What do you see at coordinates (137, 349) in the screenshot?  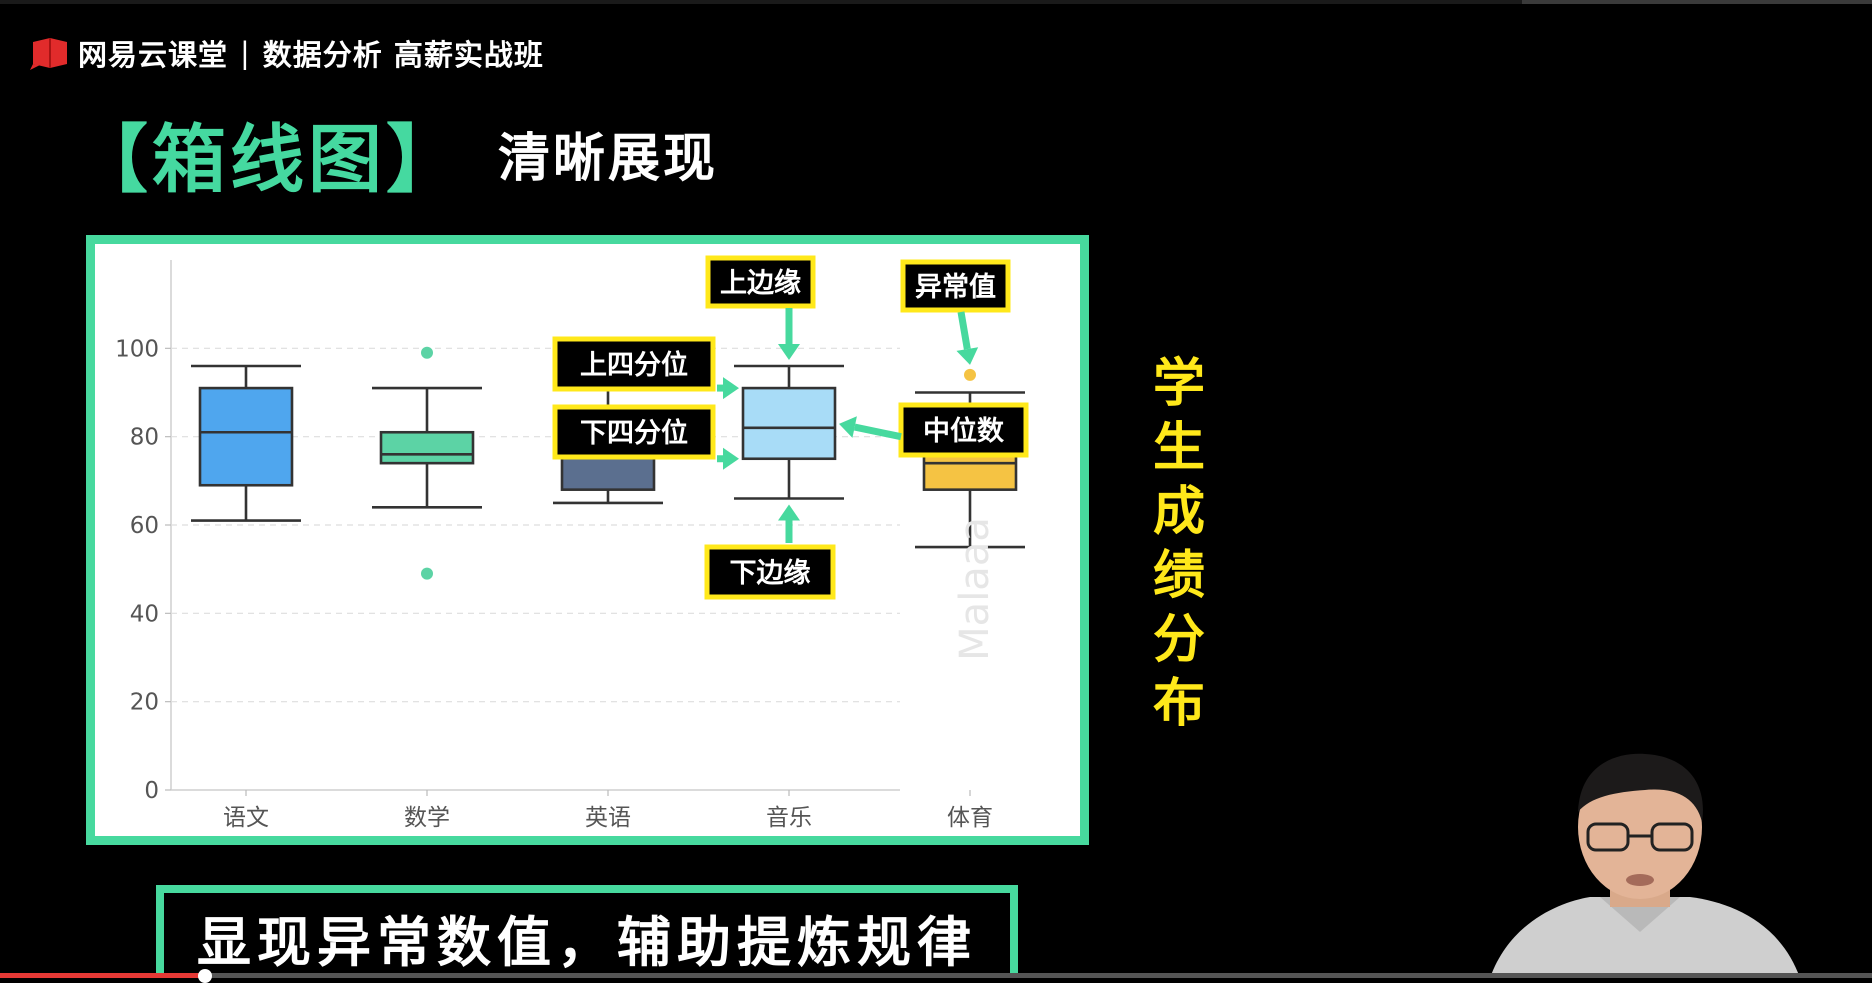 I see `y-tick-label: 100` at bounding box center [137, 349].